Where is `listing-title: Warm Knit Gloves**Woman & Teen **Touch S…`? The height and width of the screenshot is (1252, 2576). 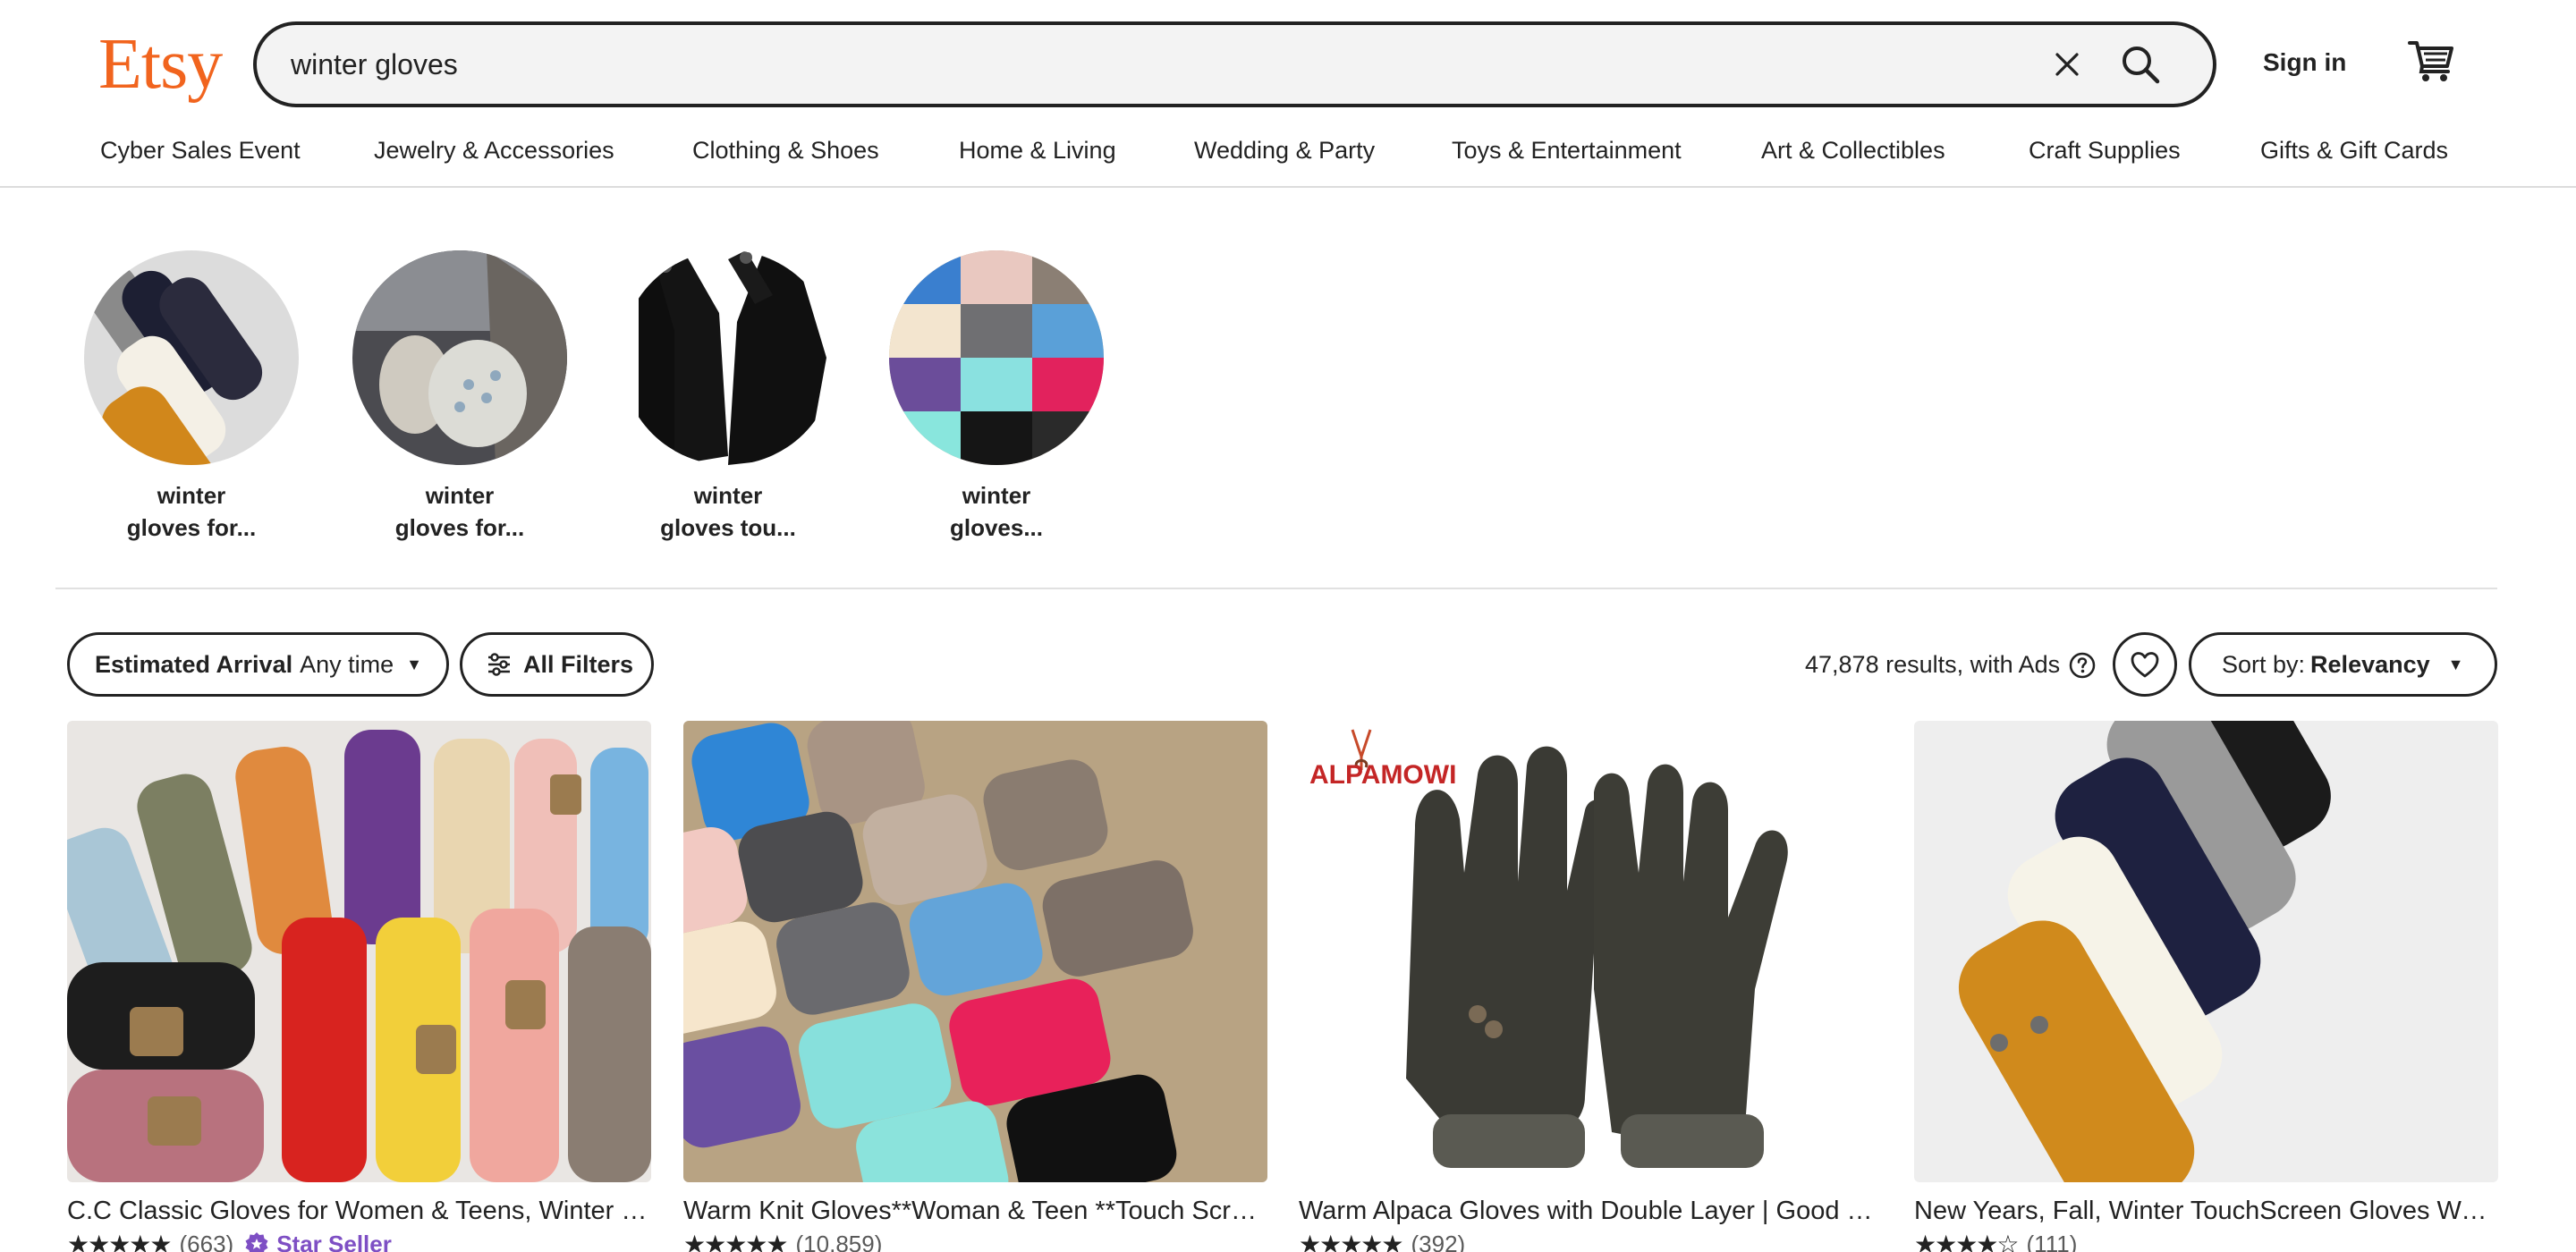 listing-title: Warm Knit Gloves**Woman & Teen **Touch S… is located at coordinates (975, 1211).